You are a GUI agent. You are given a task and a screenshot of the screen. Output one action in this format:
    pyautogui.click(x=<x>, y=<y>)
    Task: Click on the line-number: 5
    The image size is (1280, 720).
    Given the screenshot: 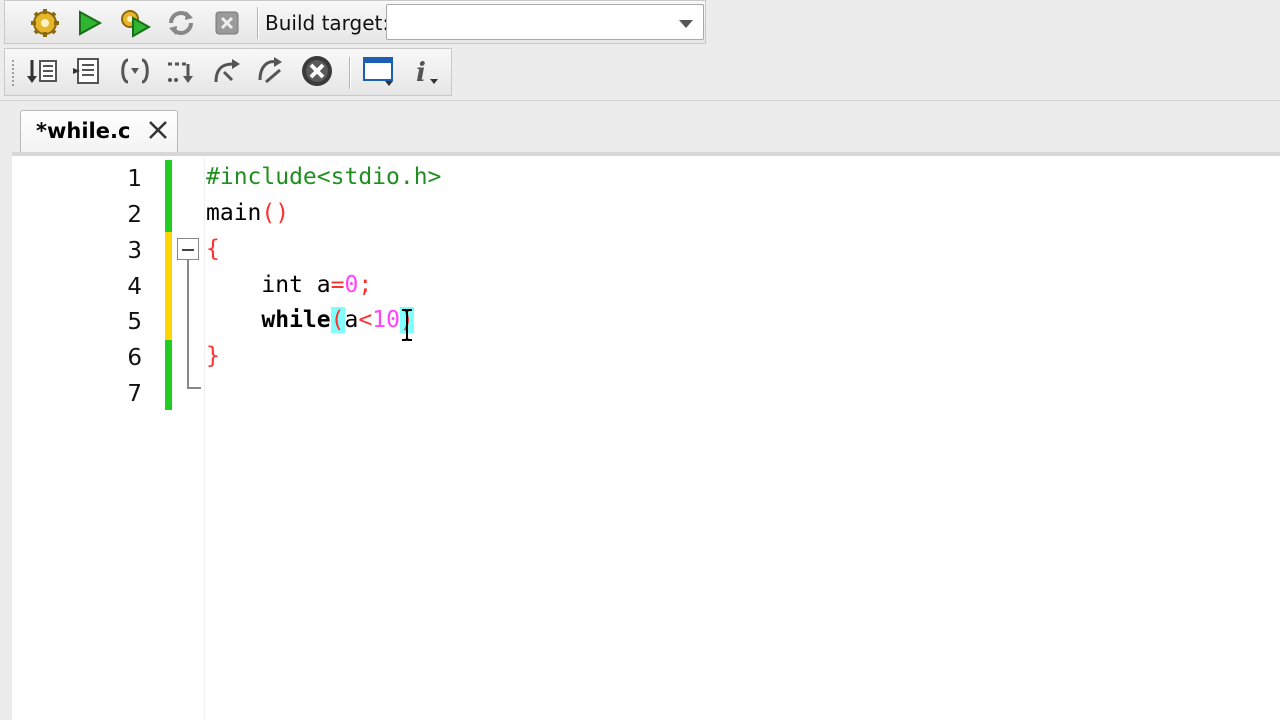 What is the action you would take?
    pyautogui.click(x=134, y=322)
    